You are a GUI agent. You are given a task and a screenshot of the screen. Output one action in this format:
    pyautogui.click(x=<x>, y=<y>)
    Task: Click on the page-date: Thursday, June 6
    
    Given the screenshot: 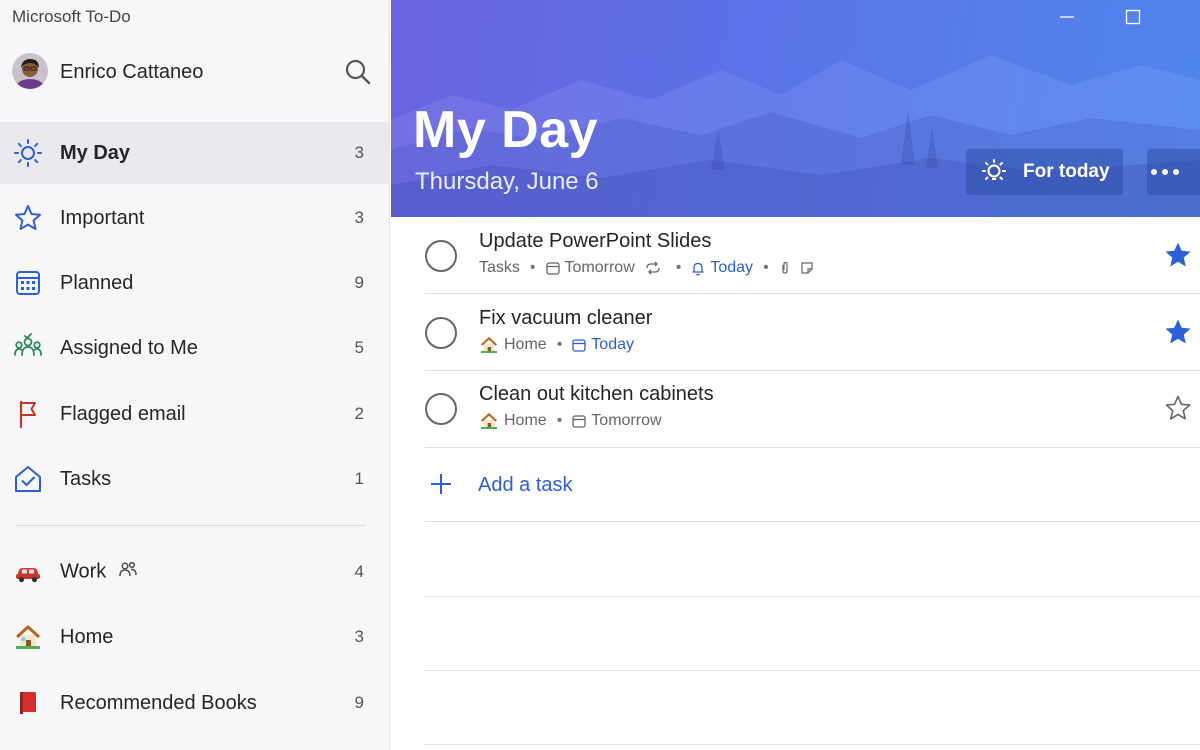 What is the action you would take?
    pyautogui.click(x=507, y=181)
    